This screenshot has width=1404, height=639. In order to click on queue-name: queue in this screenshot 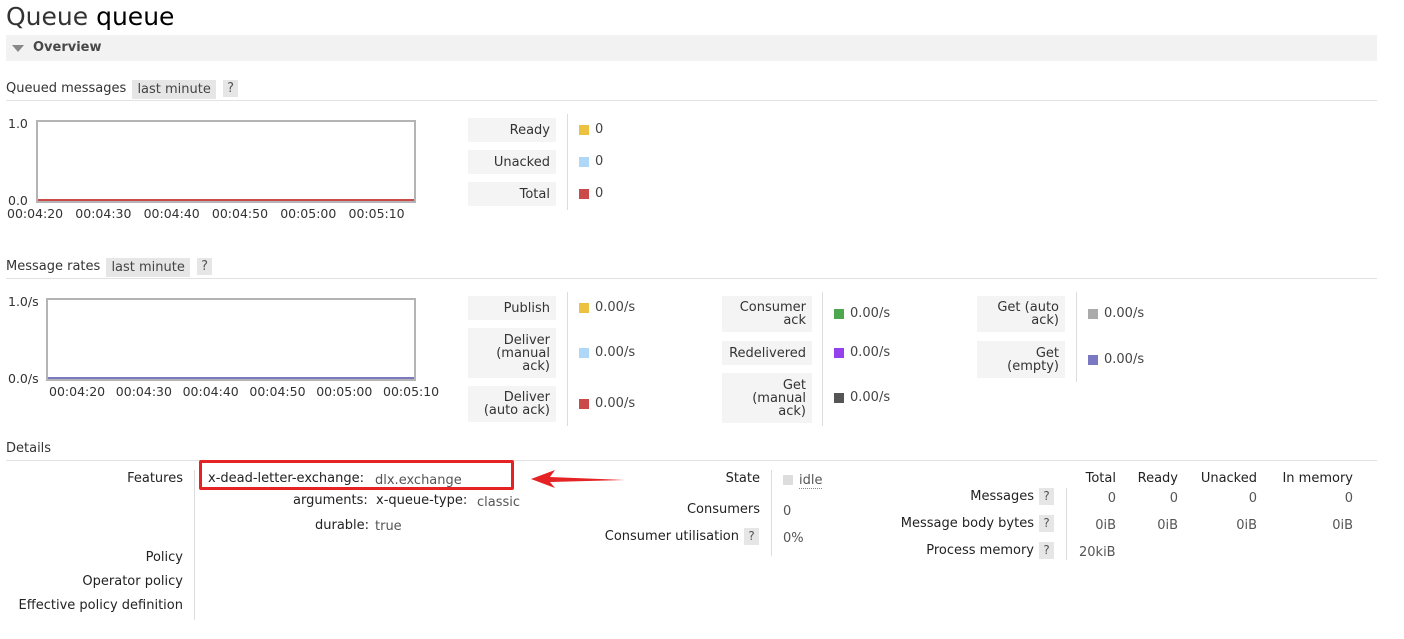, I will do `click(135, 16)`.